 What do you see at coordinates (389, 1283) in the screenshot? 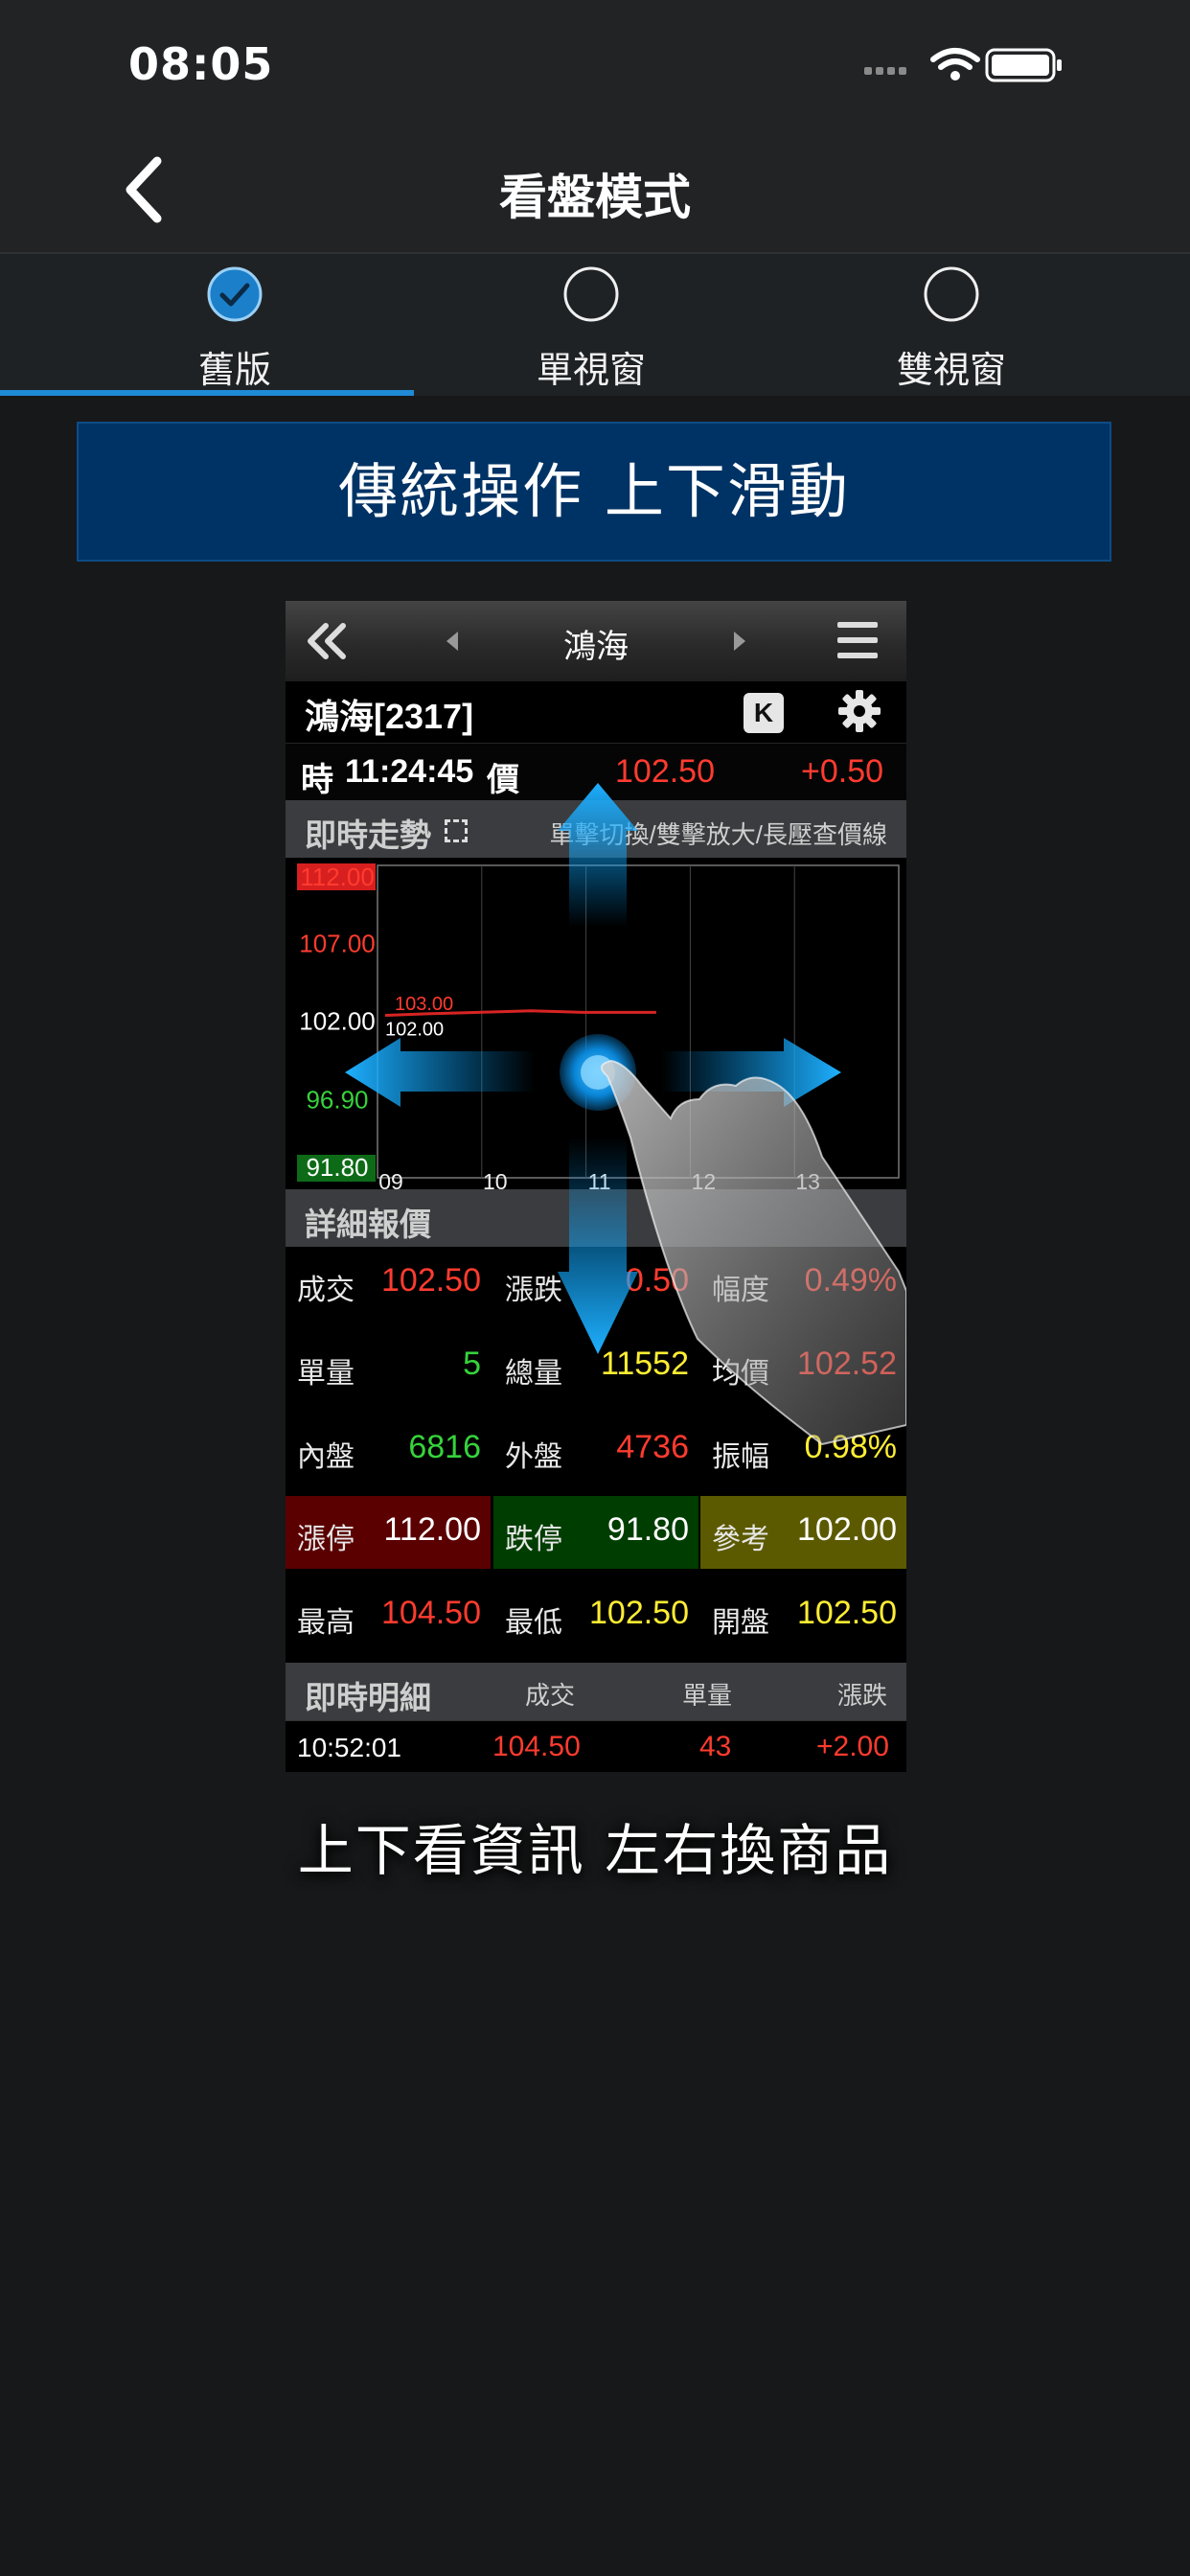
I see `quote-cell: 成交 102.50` at bounding box center [389, 1283].